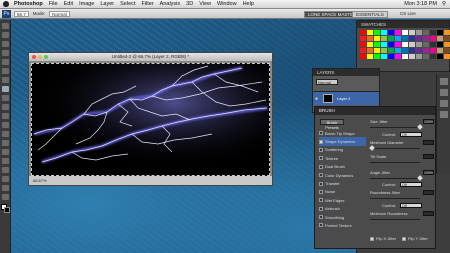 This screenshot has height=253, width=450. What do you see at coordinates (5, 179) in the screenshot?
I see `shape-tool-icon` at bounding box center [5, 179].